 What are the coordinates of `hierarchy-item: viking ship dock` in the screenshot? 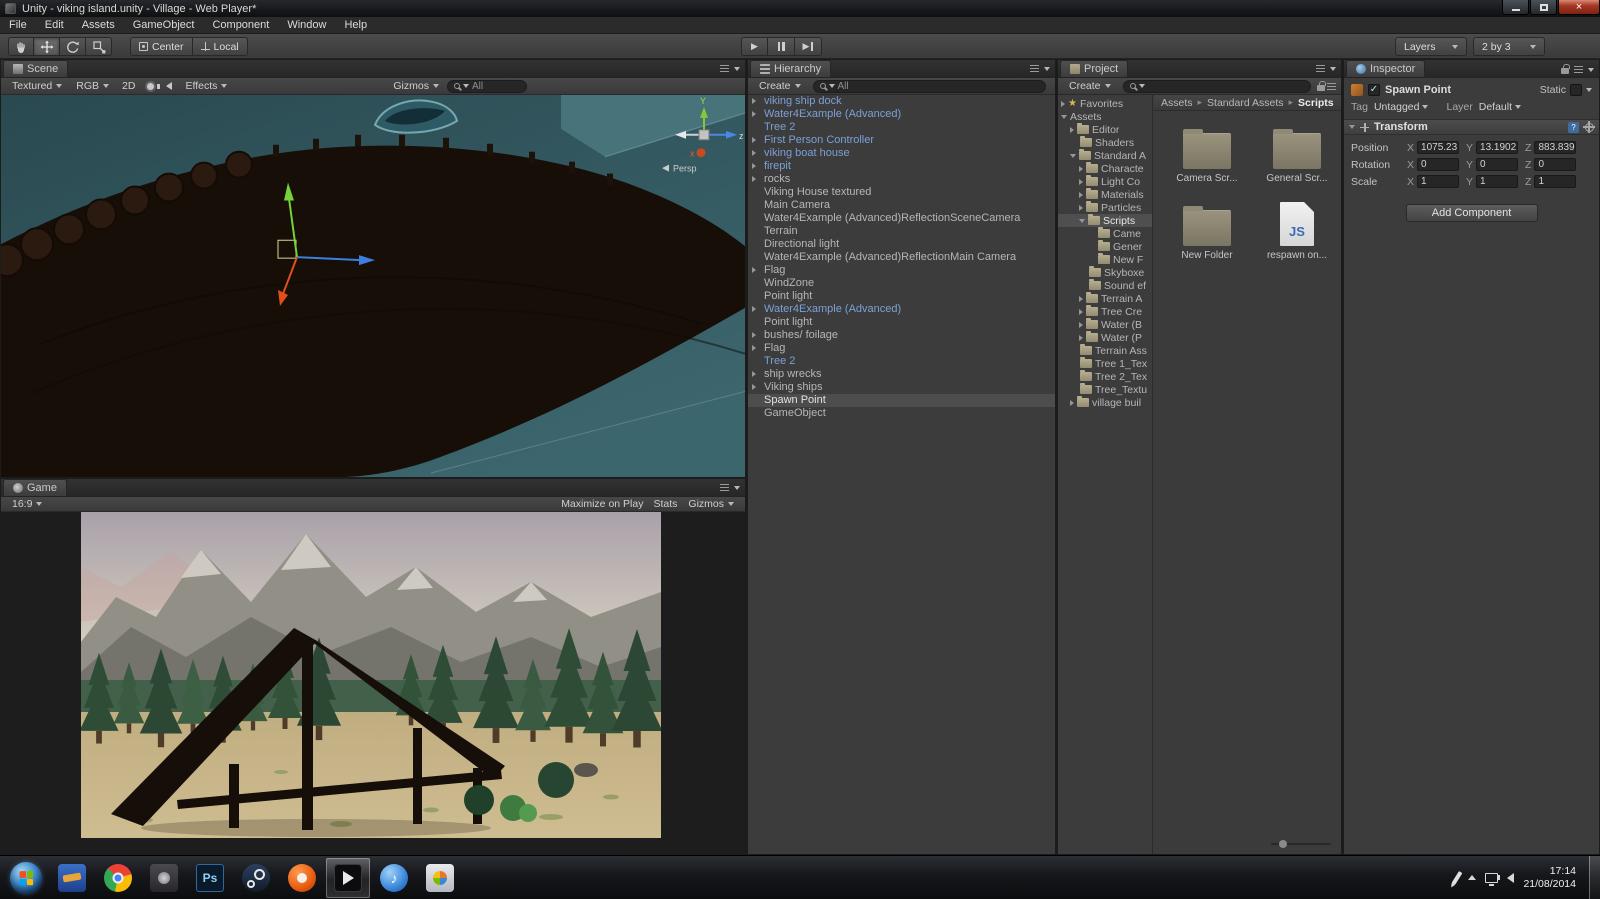 It's located at (901, 101).